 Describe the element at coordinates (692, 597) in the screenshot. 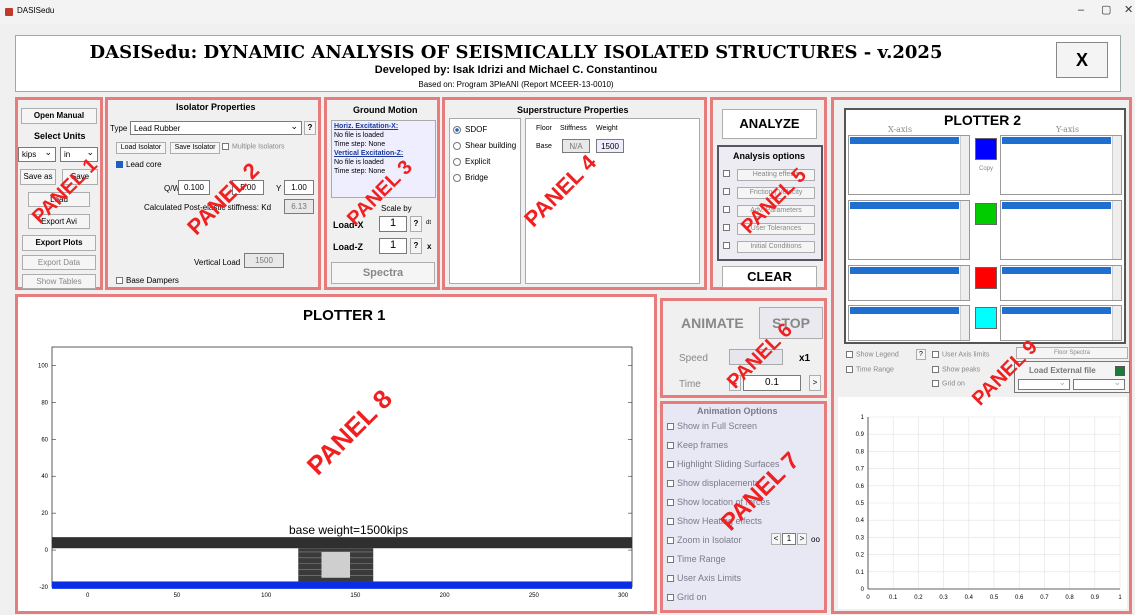

I see `opt-grid-on-label: Grid on` at that location.